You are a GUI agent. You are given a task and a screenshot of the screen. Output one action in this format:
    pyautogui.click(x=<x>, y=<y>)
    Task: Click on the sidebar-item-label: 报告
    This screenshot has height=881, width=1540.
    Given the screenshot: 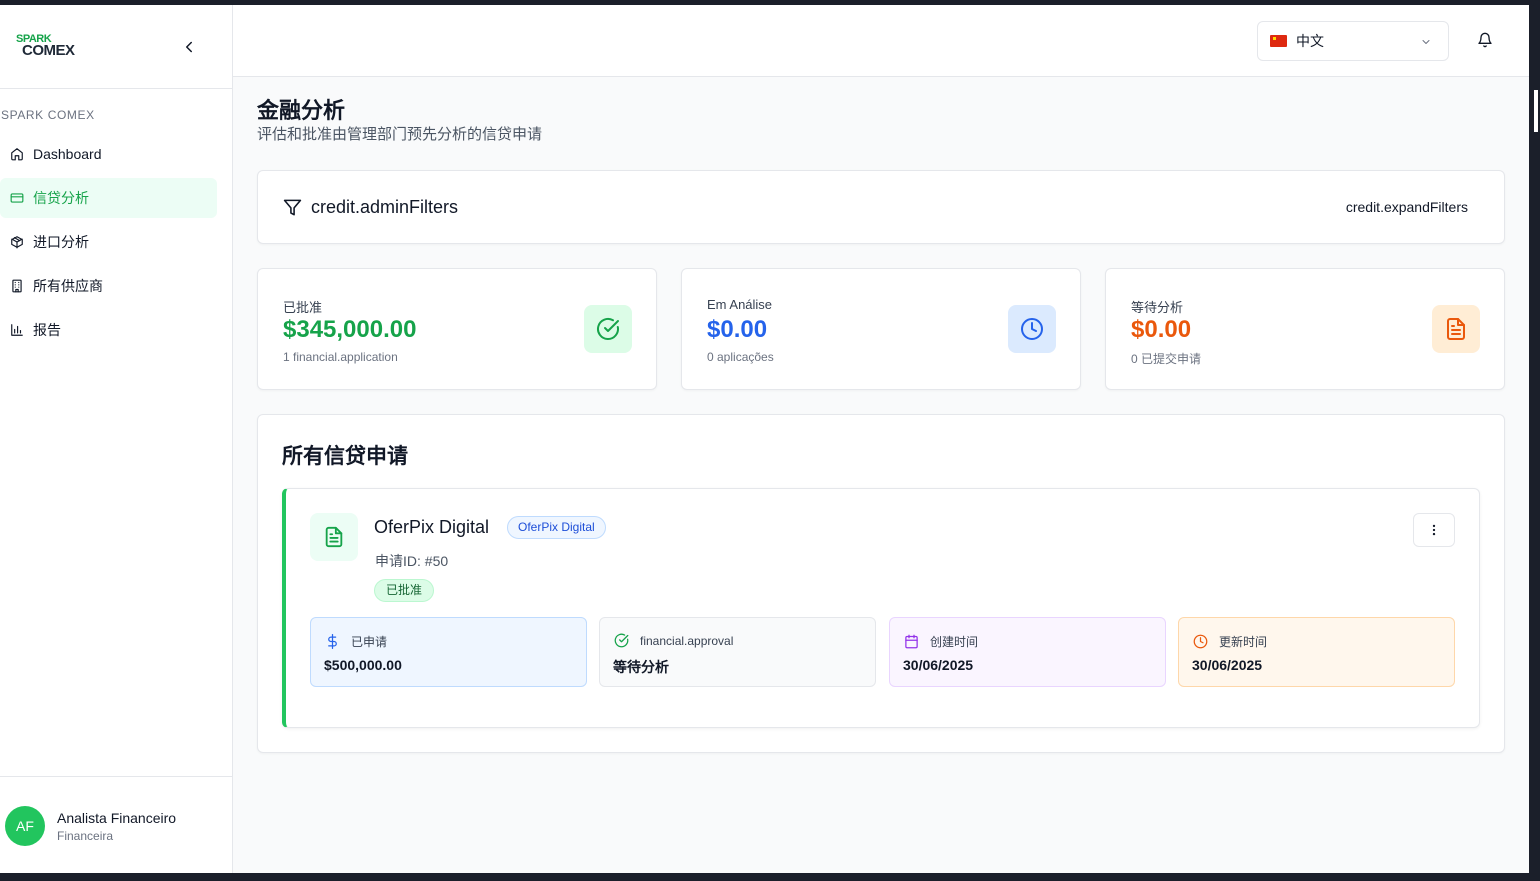 What is the action you would take?
    pyautogui.click(x=47, y=330)
    